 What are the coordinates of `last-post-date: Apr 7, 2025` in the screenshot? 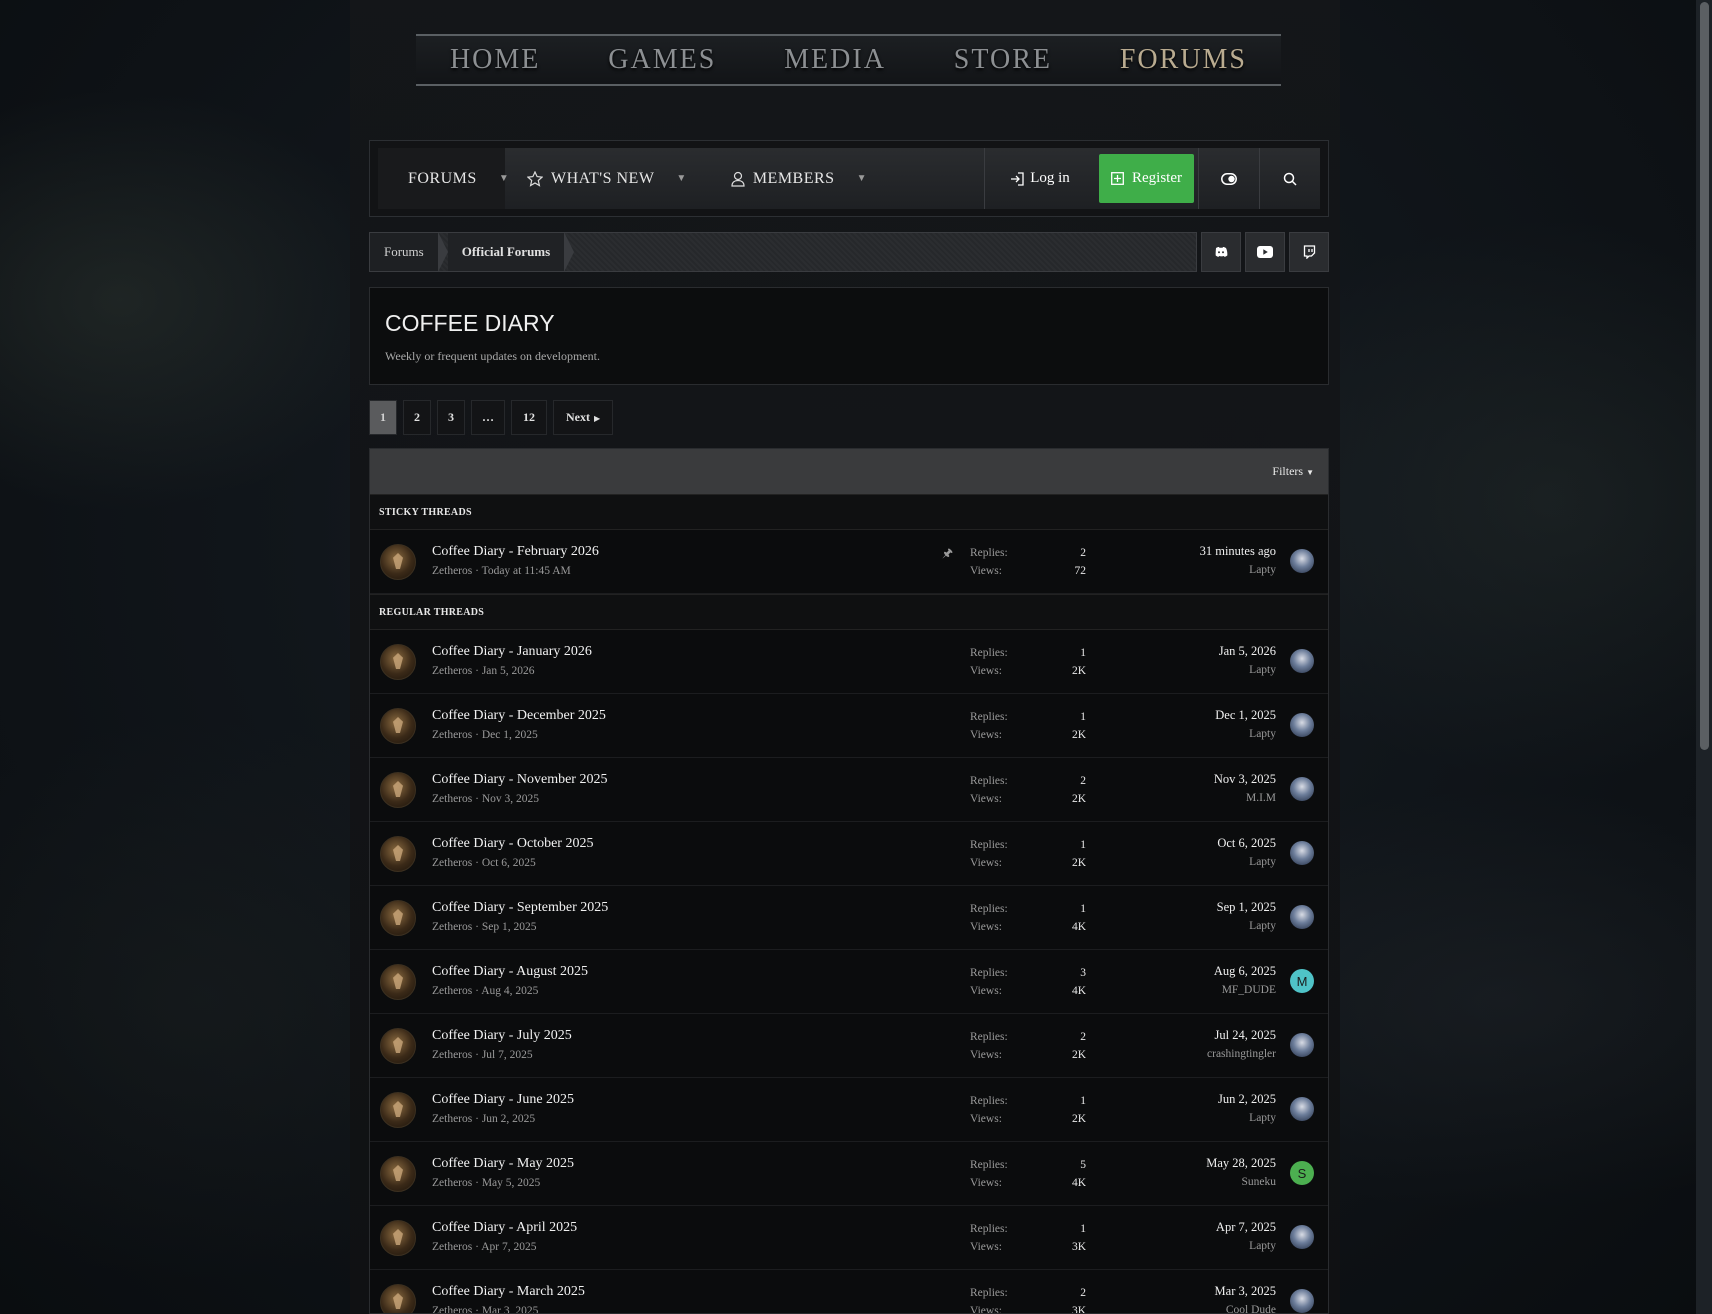 It's located at (1246, 1227).